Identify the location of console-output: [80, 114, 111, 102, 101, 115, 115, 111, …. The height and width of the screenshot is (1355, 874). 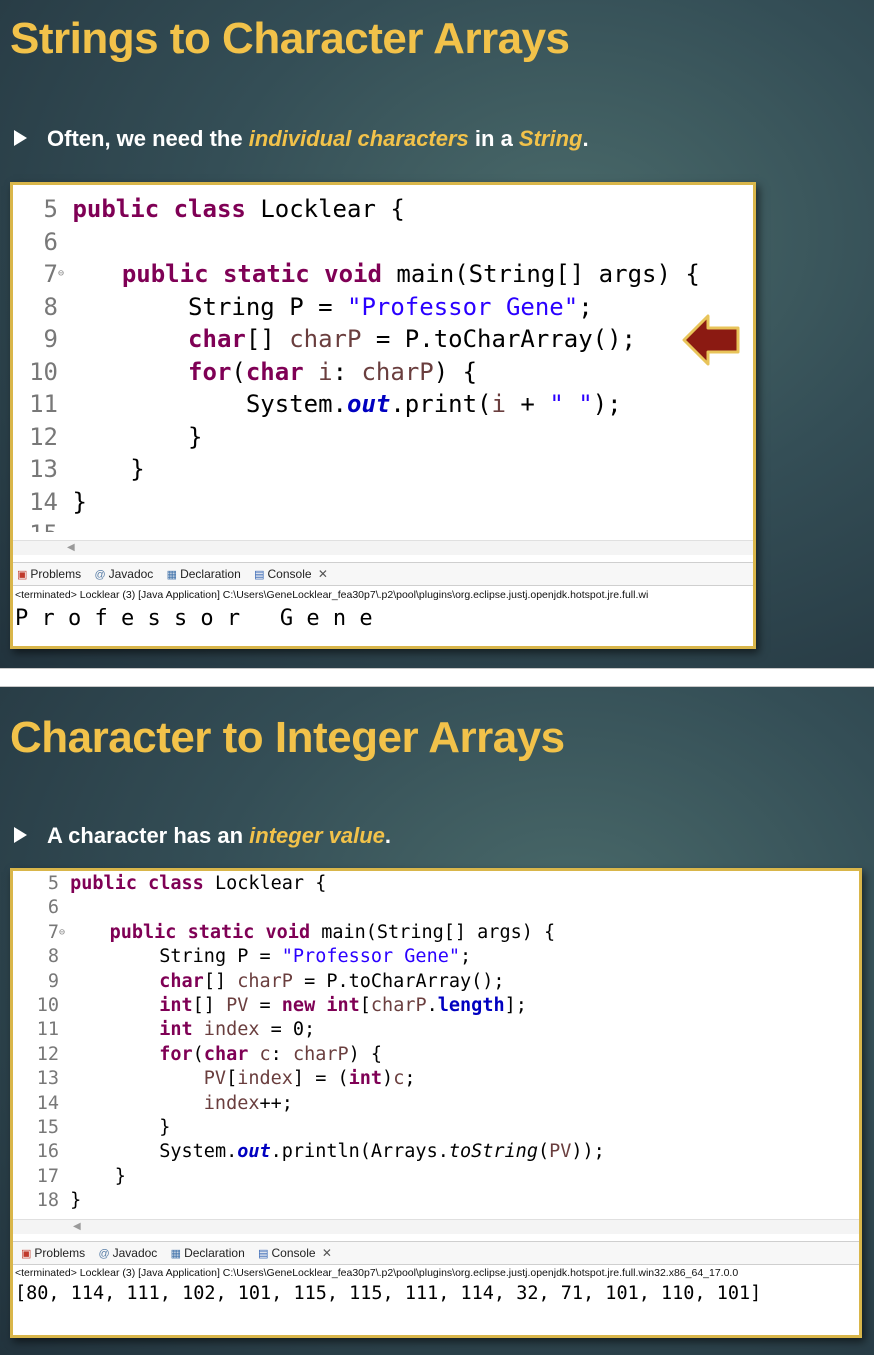
(388, 1293).